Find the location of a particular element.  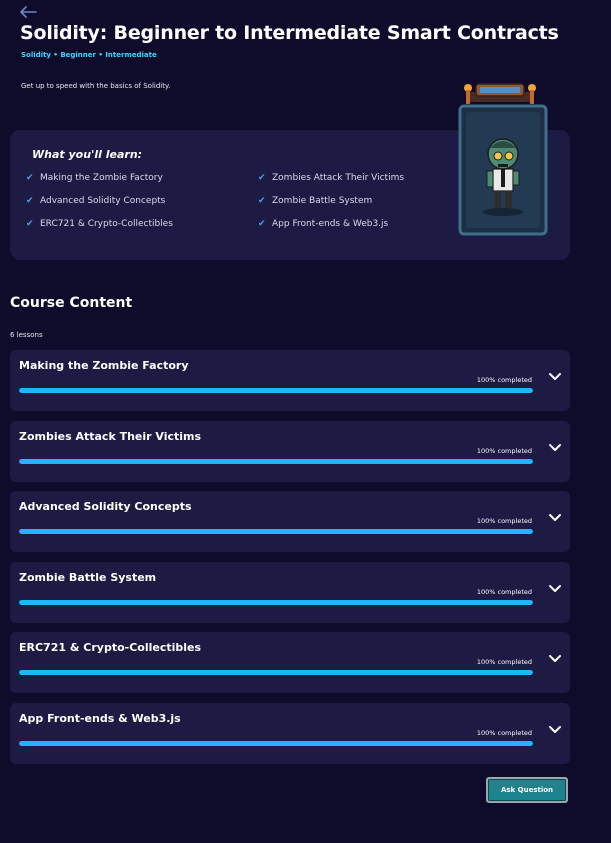

lesson-card: App Front-ends & Web3.js 100% completed is located at coordinates (290, 733).